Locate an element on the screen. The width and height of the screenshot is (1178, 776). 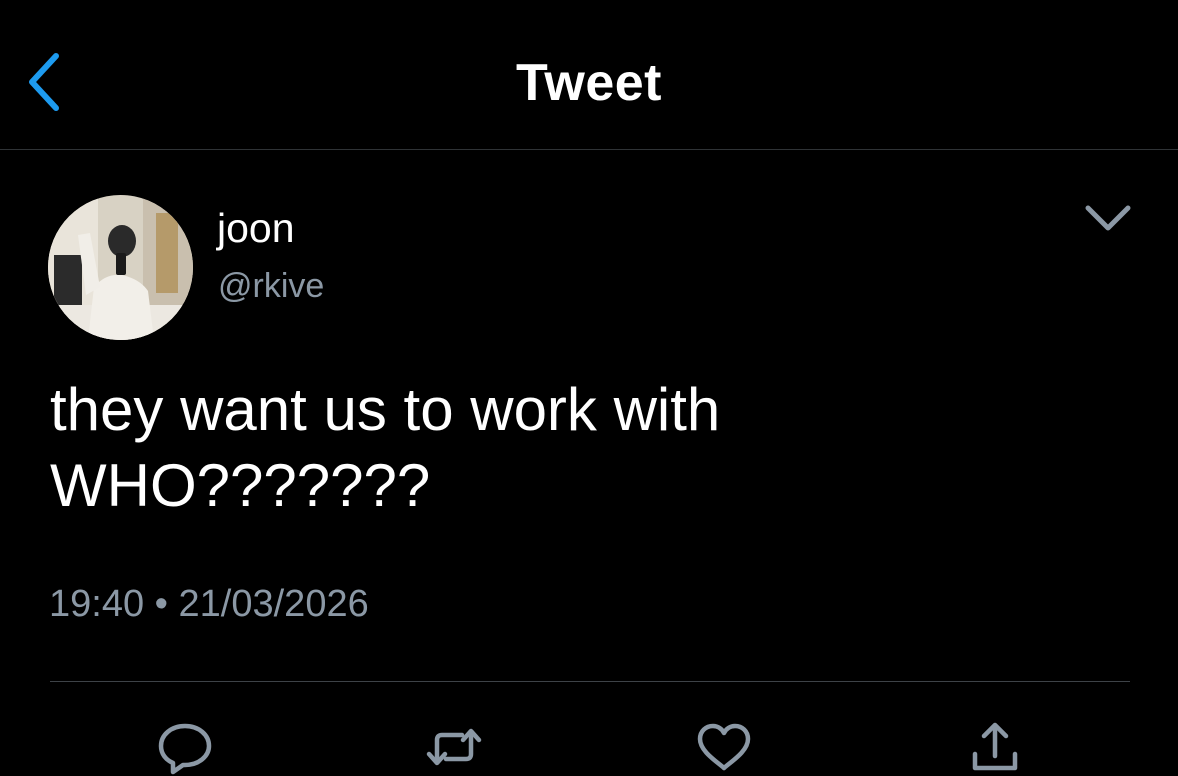
retweet-icon is located at coordinates (454, 747).